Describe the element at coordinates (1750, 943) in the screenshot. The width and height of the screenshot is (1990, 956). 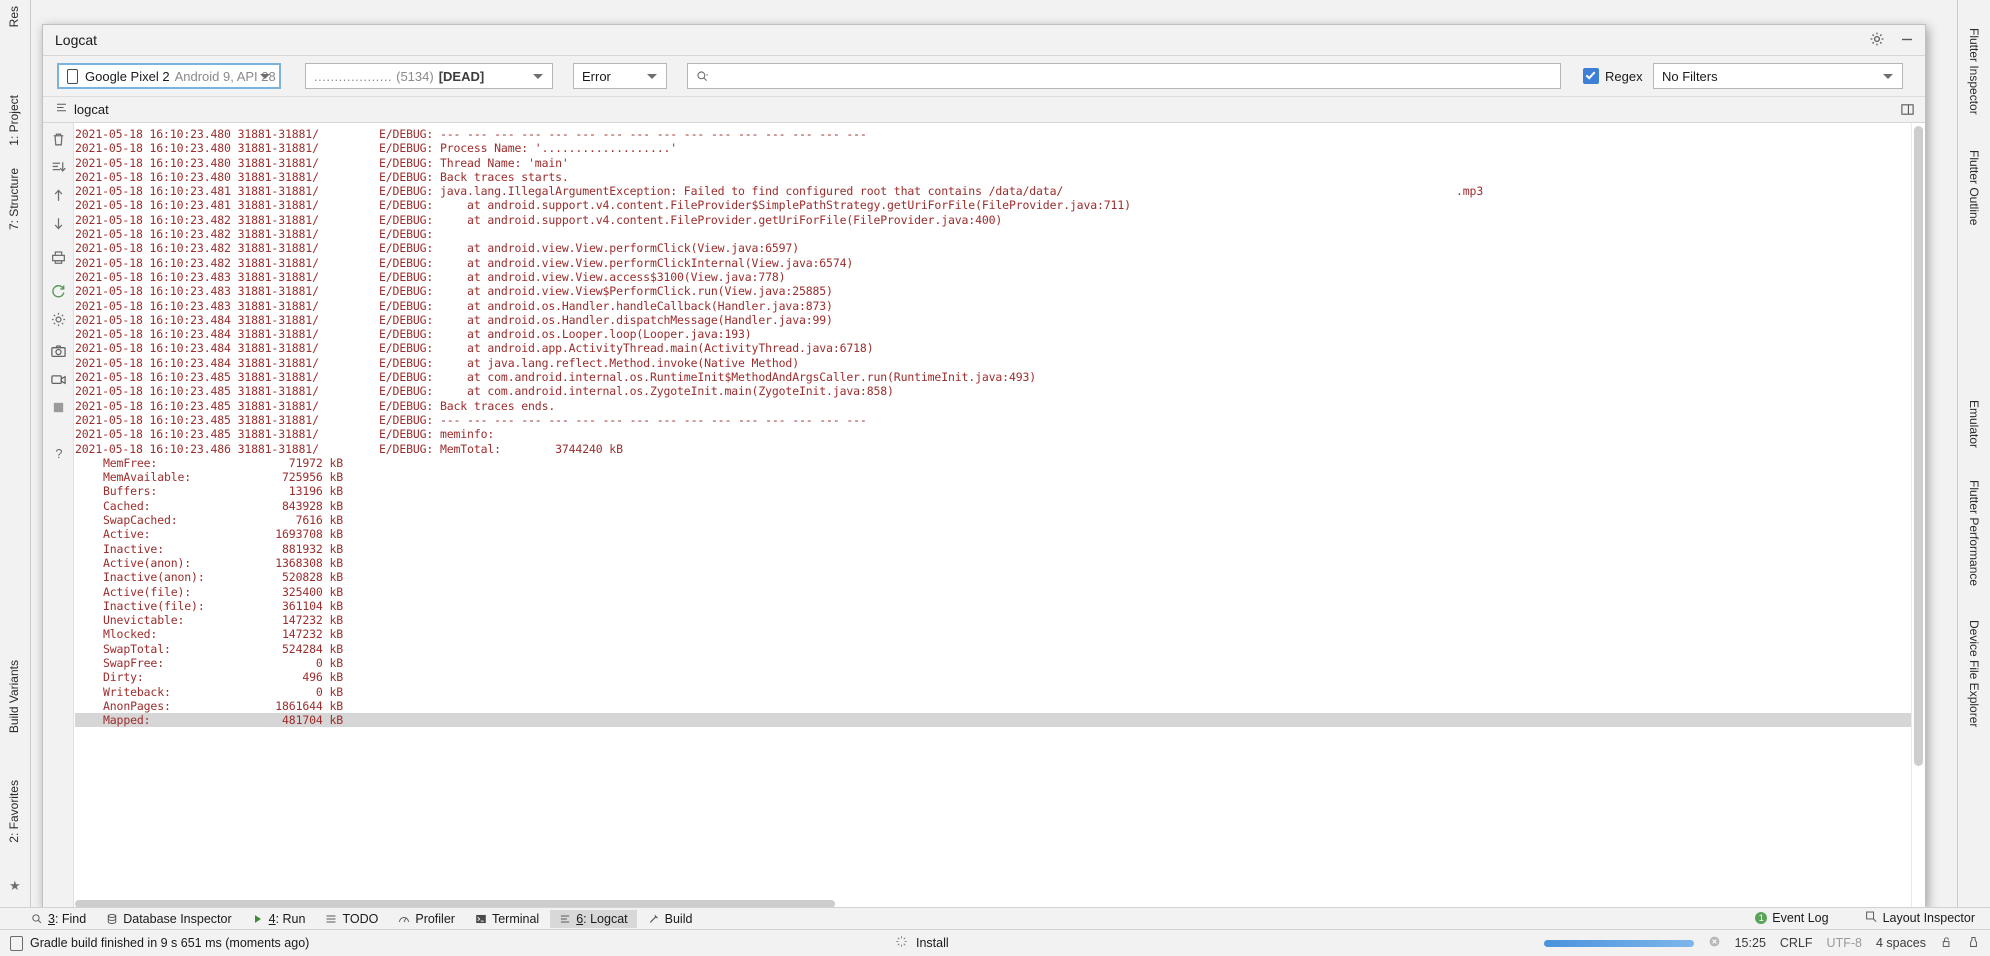
I see `clock-time: 15:25` at that location.